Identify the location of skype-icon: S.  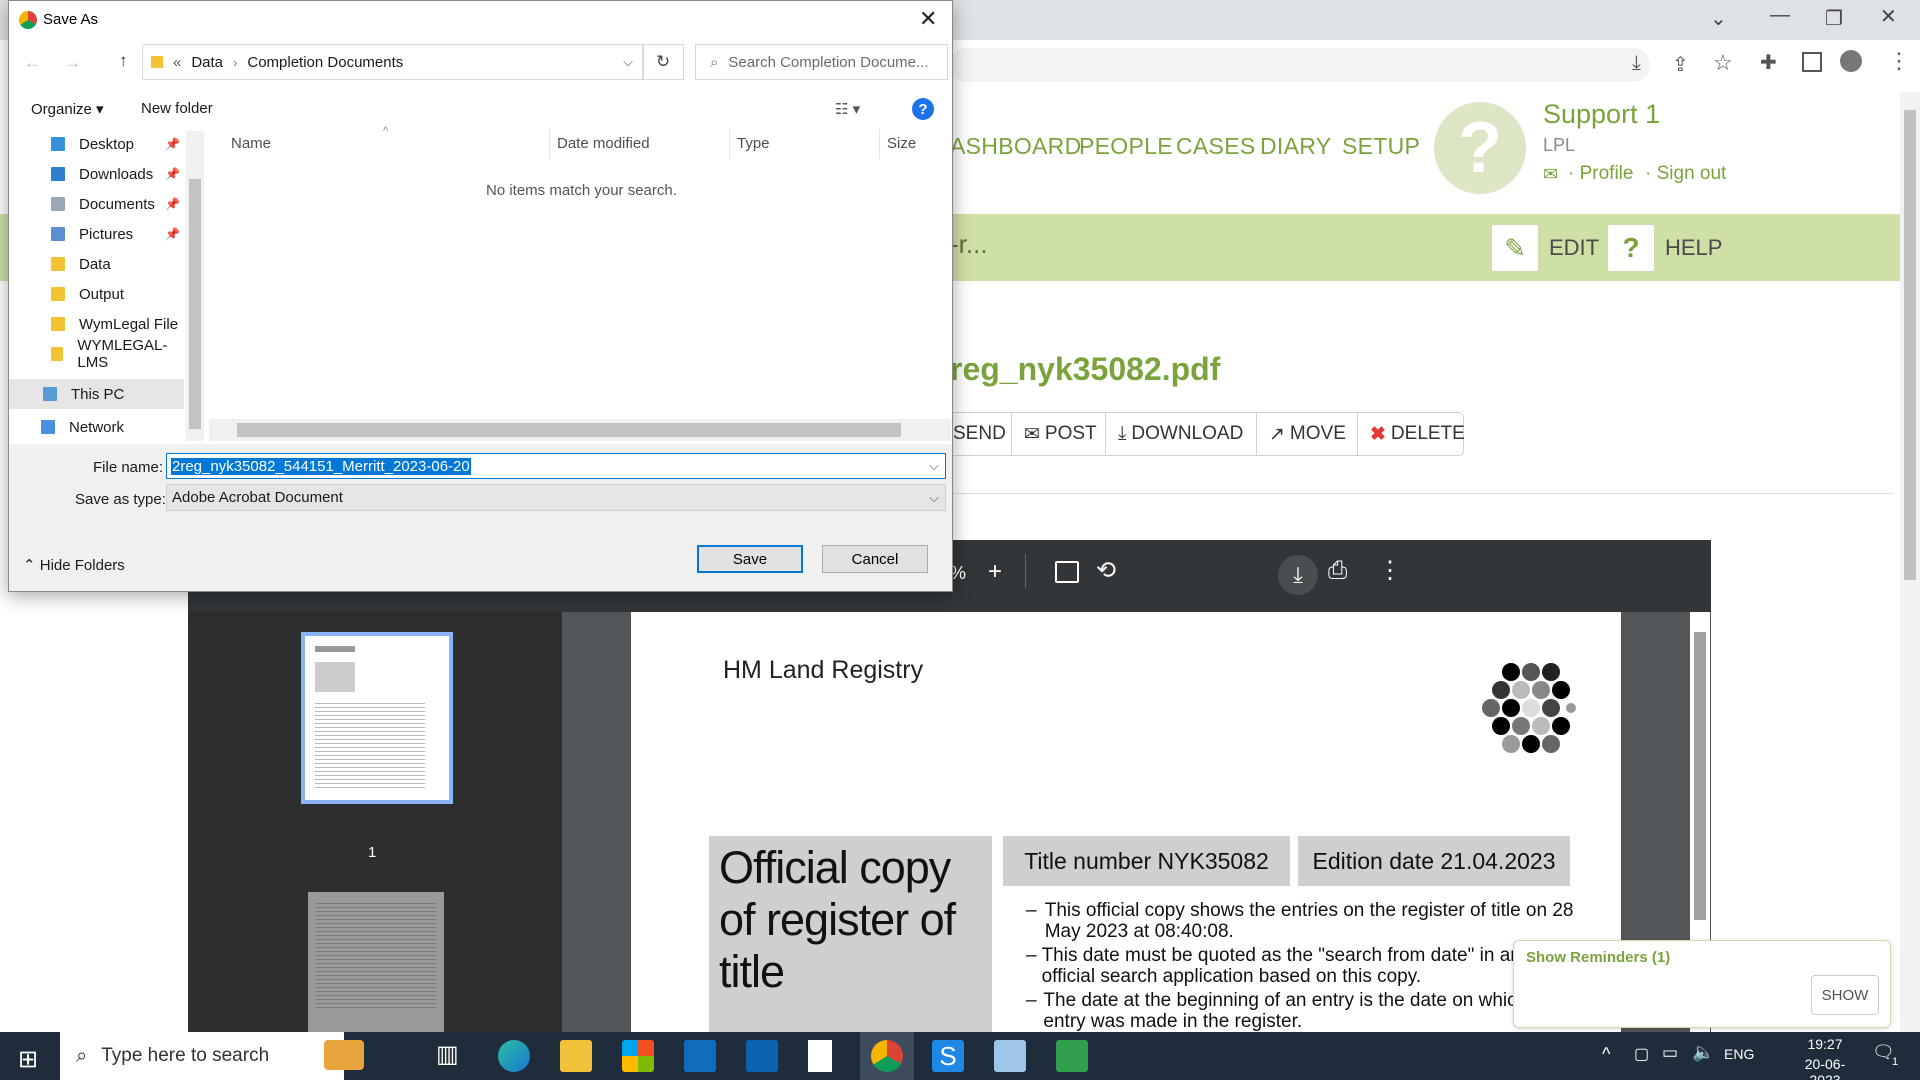
(948, 1056).